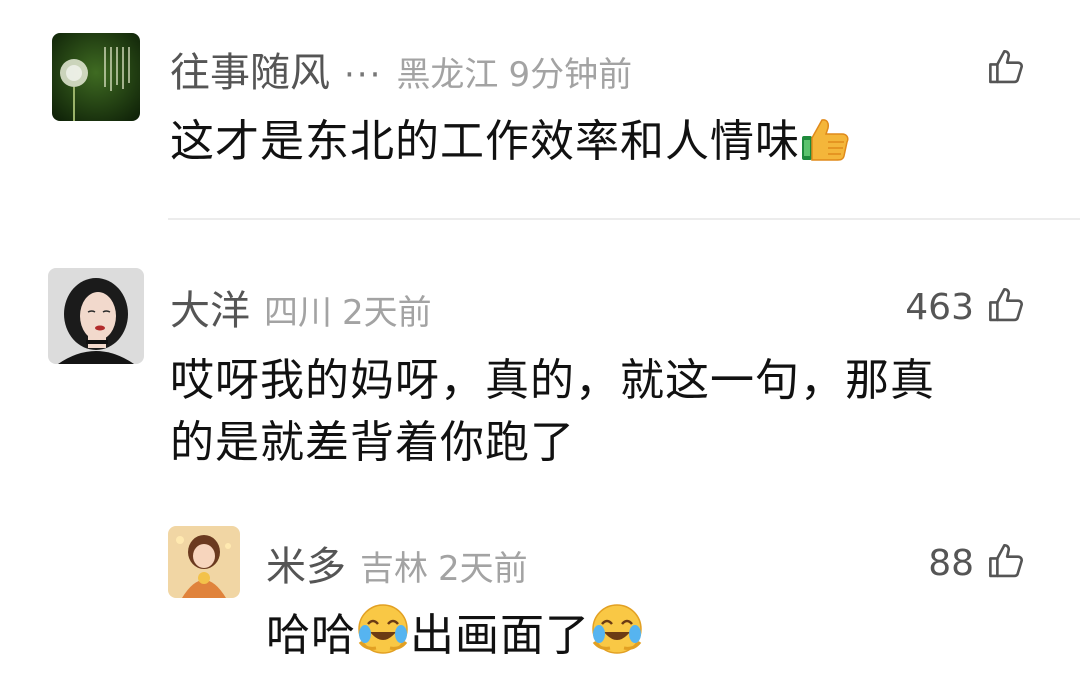 Image resolution: width=1080 pixels, height=690 pixels. I want to click on comment-meta: 往事随风 ··· 黑龙江 9分钟前, so click(401, 69).